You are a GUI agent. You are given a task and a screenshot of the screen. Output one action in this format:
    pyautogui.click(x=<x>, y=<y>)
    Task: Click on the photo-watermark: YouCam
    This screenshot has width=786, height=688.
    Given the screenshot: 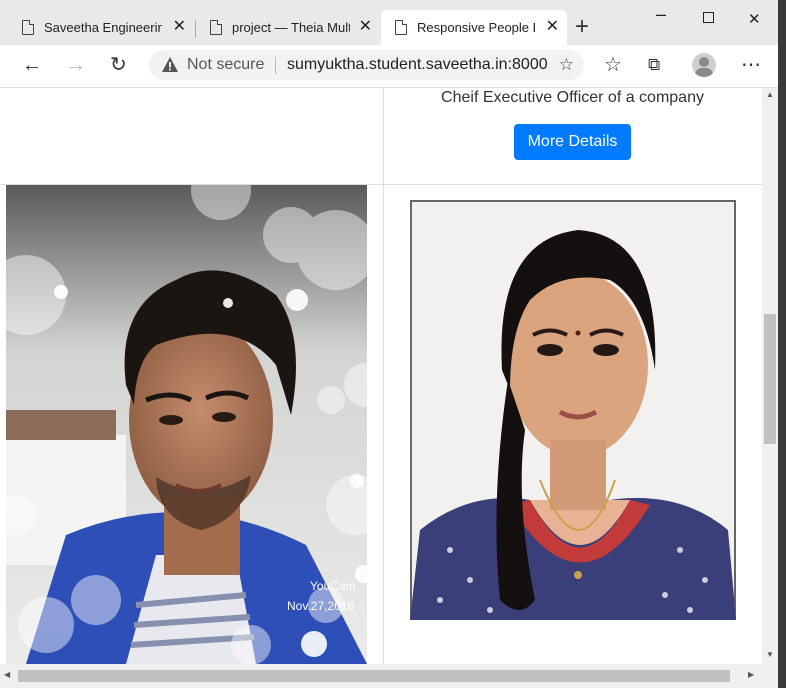 What is the action you would take?
    pyautogui.click(x=333, y=586)
    